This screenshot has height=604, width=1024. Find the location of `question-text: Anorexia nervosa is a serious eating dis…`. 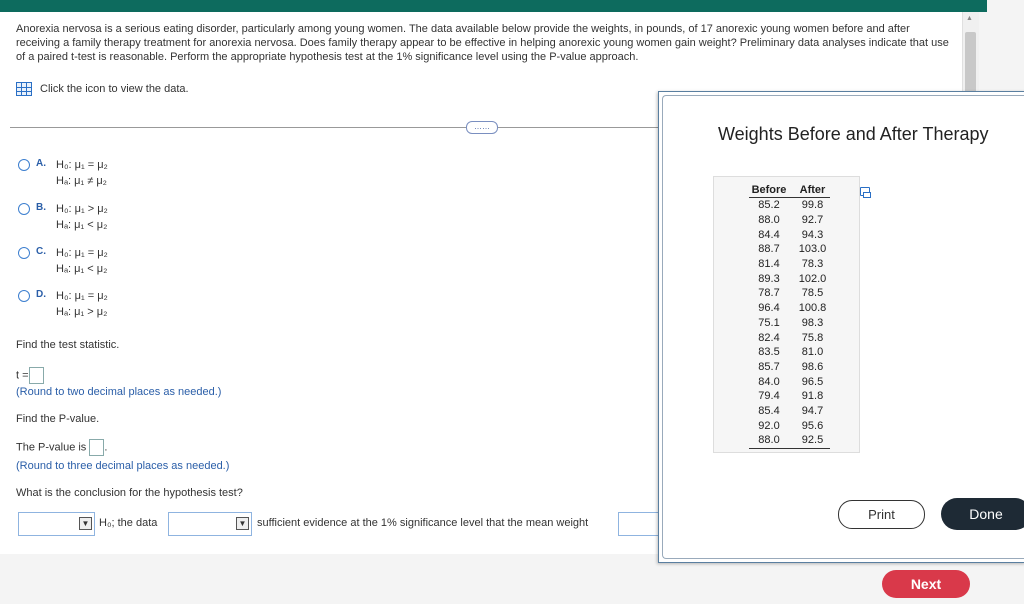

question-text: Anorexia nervosa is a serious eating dis… is located at coordinates (482, 43).